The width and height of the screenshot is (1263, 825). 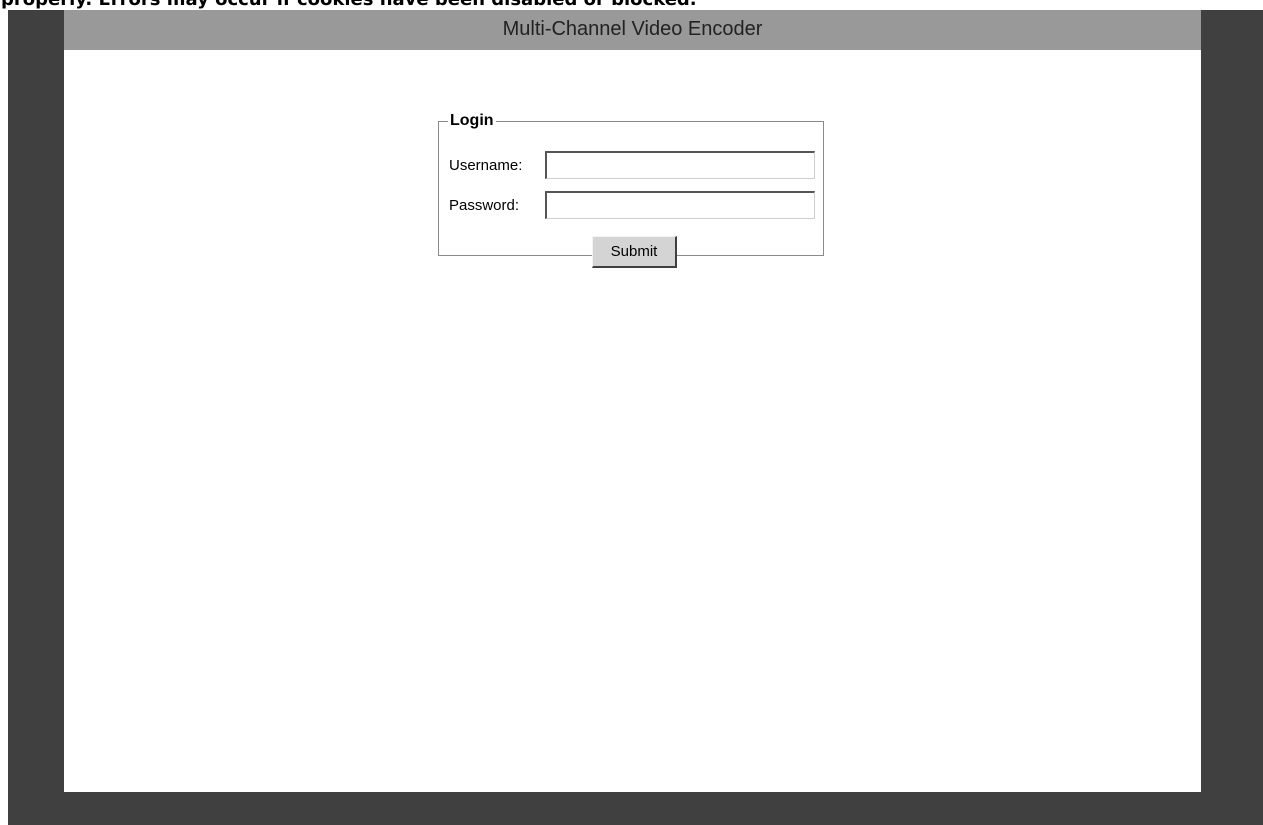 What do you see at coordinates (680, 205) in the screenshot?
I see `password-field` at bounding box center [680, 205].